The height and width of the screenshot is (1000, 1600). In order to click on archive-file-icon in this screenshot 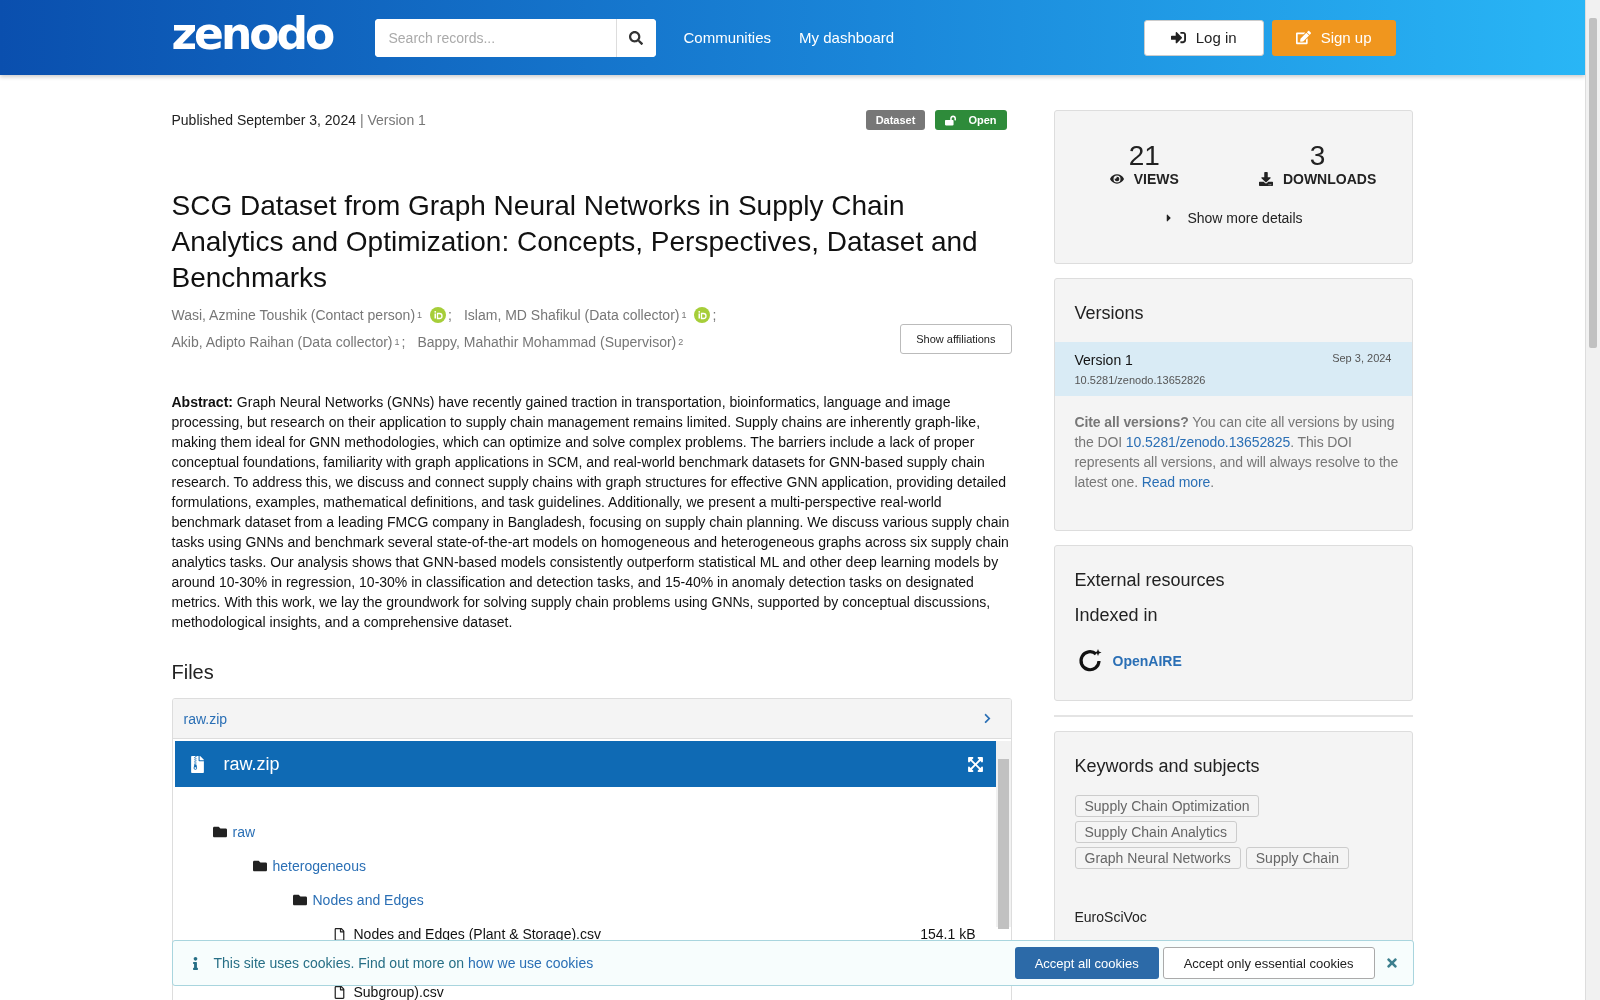, I will do `click(197, 764)`.